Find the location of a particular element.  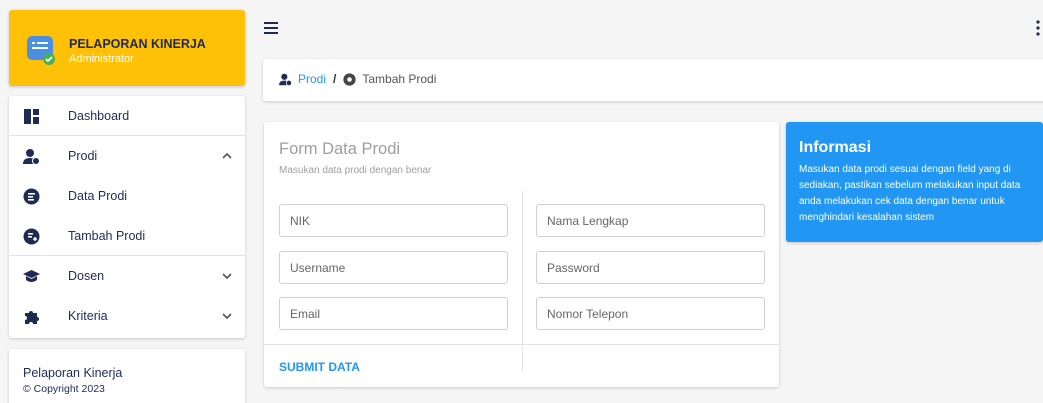

puzzle-icon is located at coordinates (32, 317).